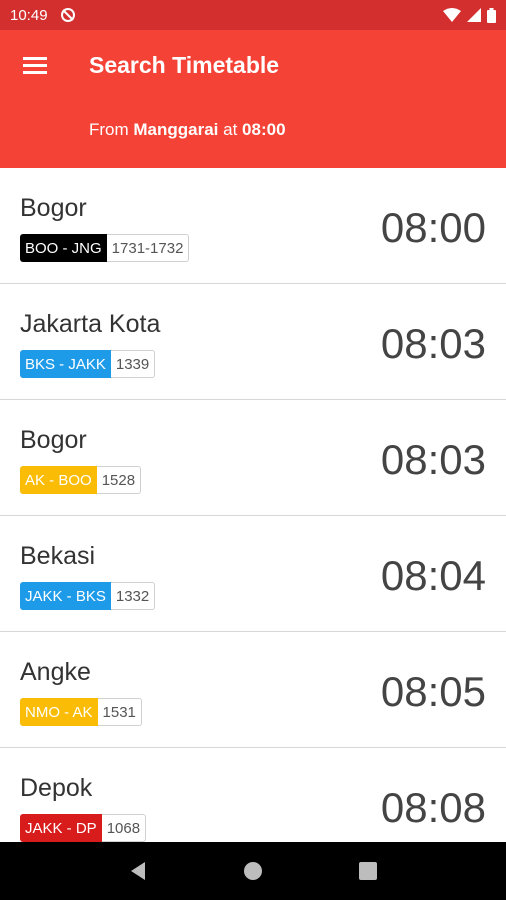 Image resolution: width=506 pixels, height=900 pixels. I want to click on battery-icon, so click(491, 15).